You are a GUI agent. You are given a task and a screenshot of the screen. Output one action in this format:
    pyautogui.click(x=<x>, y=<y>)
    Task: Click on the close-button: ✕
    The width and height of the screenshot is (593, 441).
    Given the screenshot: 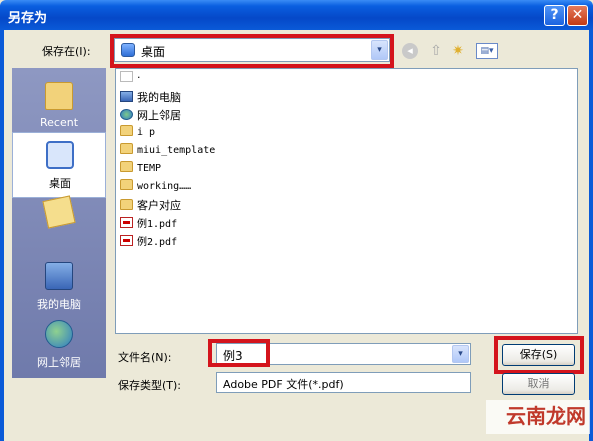 What is the action you would take?
    pyautogui.click(x=577, y=15)
    